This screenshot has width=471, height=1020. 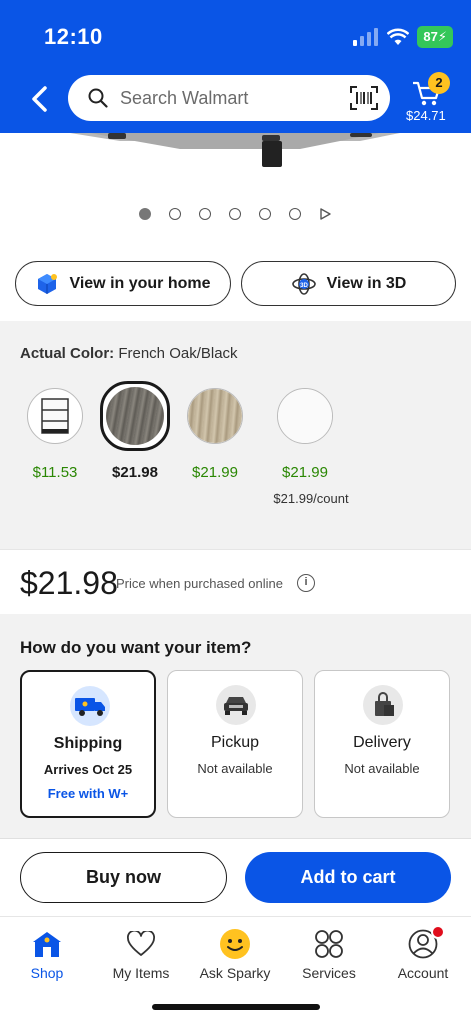 What do you see at coordinates (215, 416) in the screenshot?
I see `color-swatch-light-oak` at bounding box center [215, 416].